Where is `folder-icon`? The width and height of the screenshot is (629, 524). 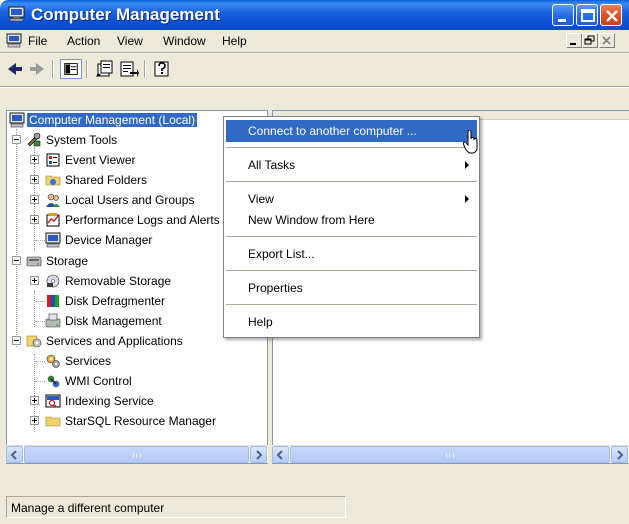 folder-icon is located at coordinates (53, 421).